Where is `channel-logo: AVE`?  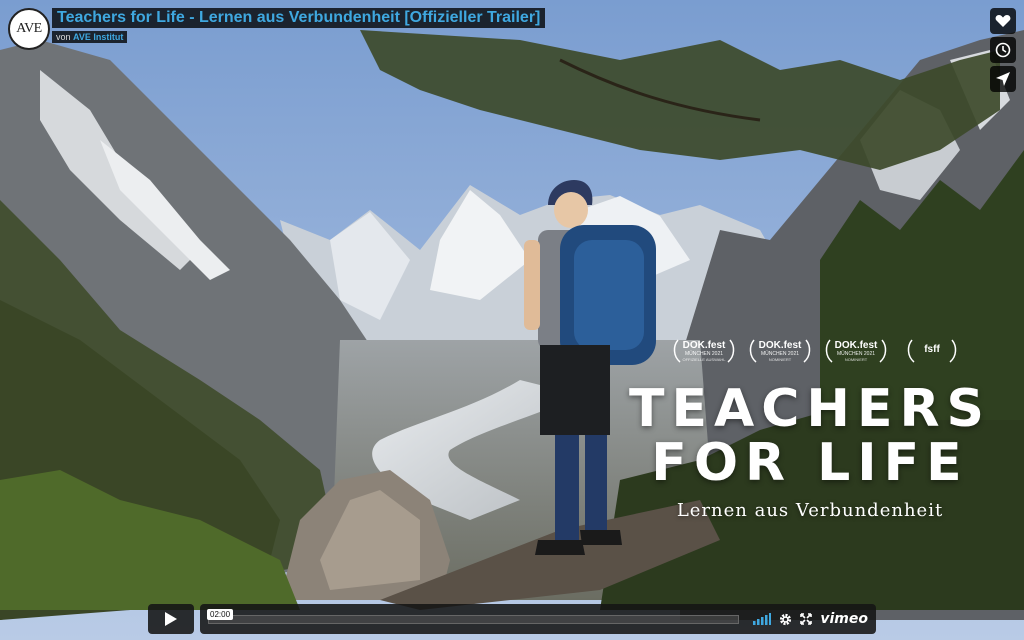
channel-logo: AVE is located at coordinates (29, 29).